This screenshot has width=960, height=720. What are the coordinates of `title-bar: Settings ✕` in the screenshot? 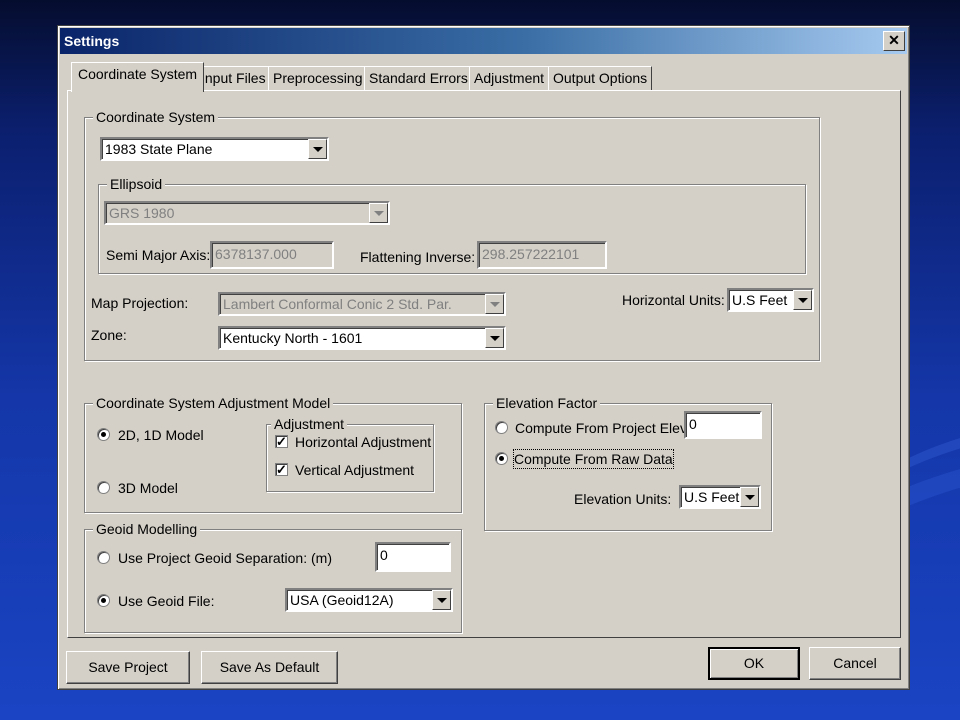 It's located at (483, 41).